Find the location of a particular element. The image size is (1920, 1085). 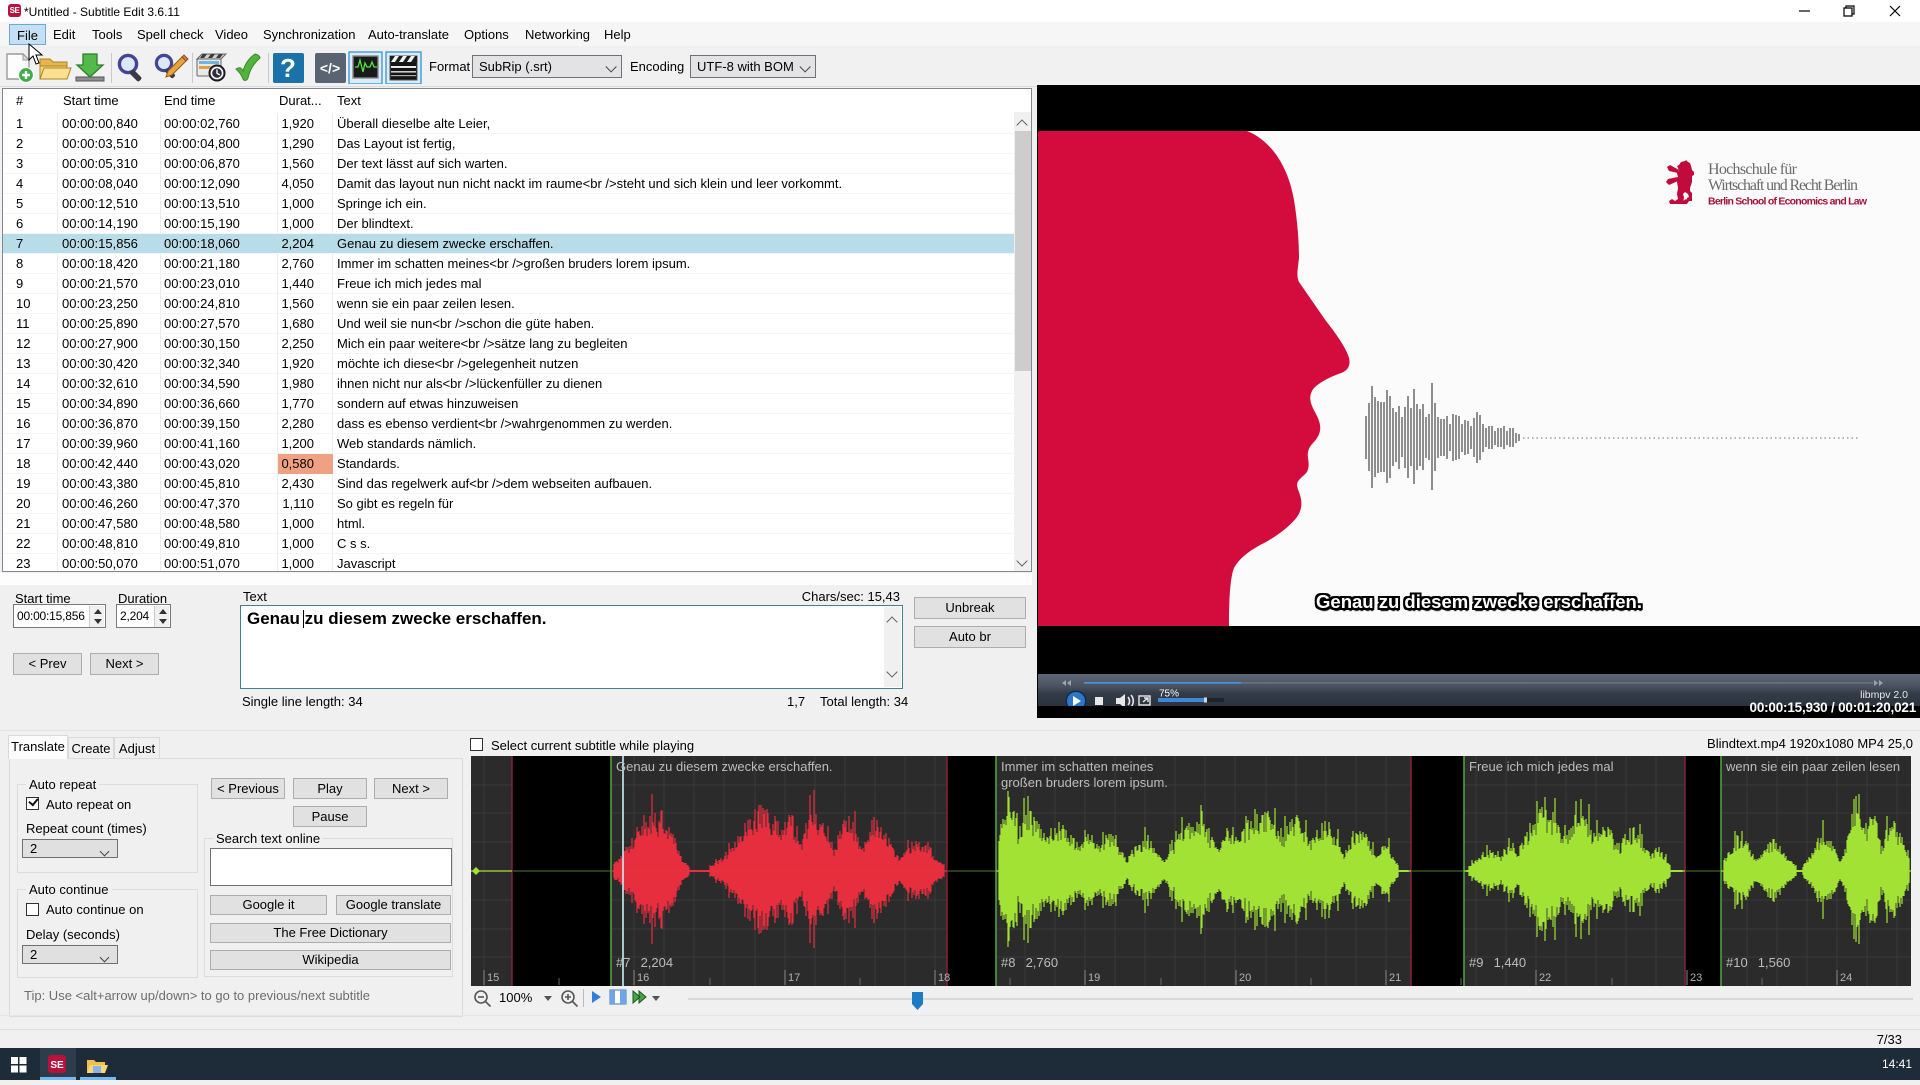

svg-text: 23 is located at coordinates (1696, 978).